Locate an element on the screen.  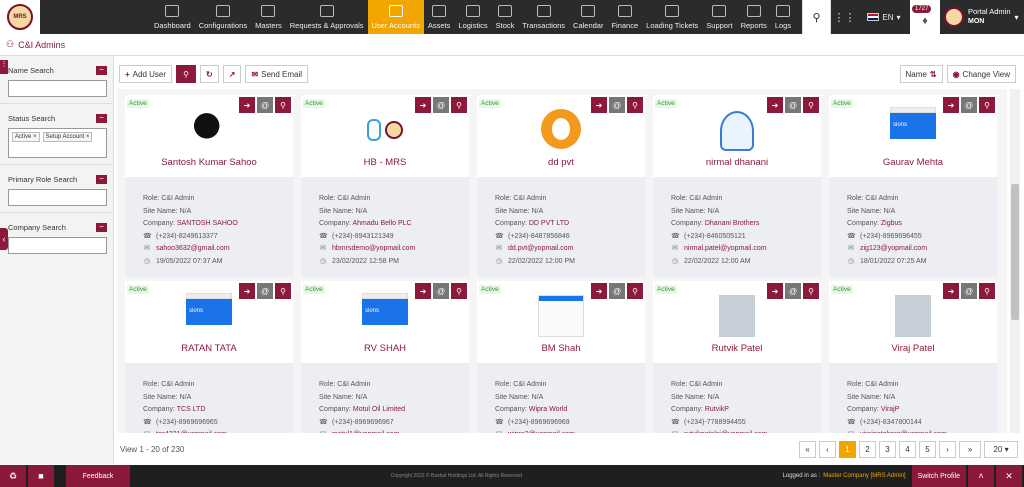
nav-item-stock: Stock is located at coordinates (505, 17).